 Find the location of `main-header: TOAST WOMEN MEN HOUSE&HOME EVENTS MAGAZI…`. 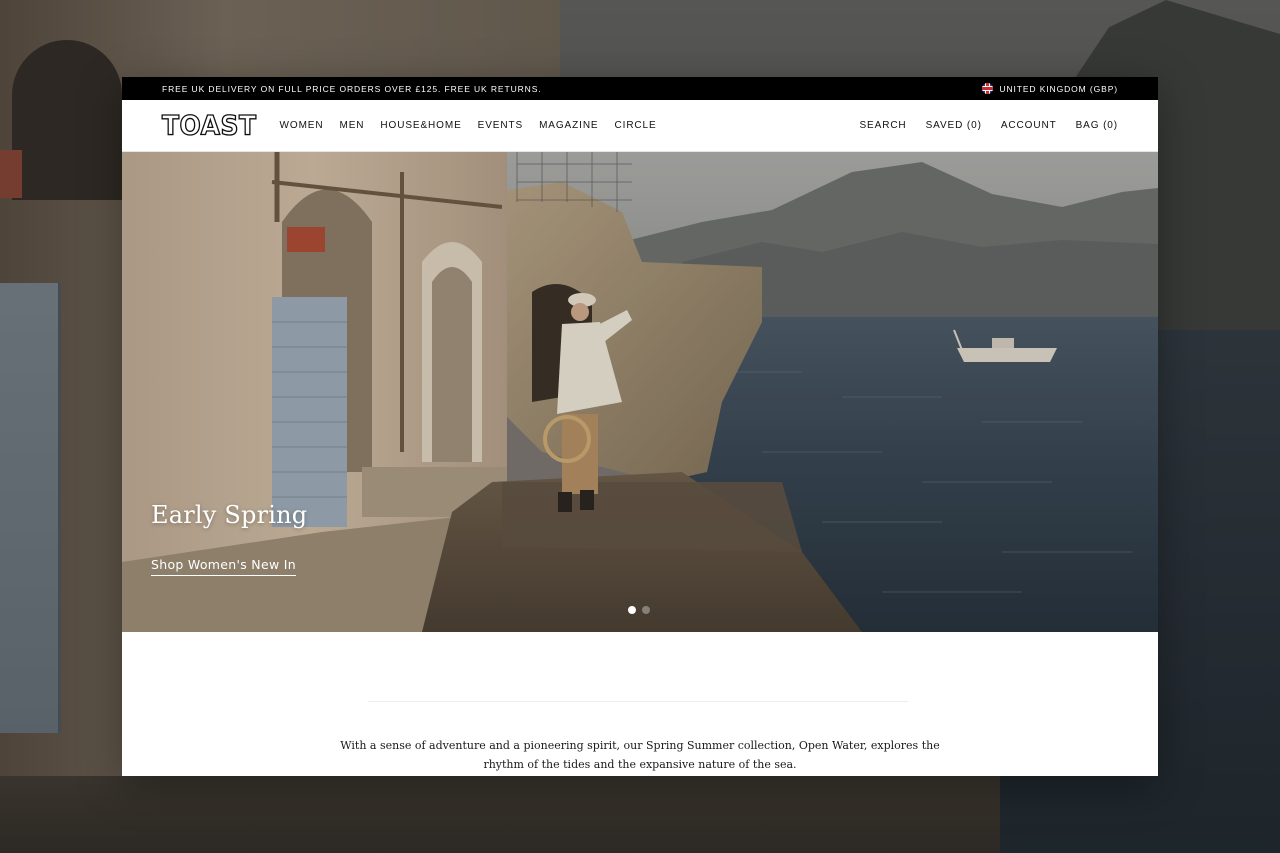

main-header: TOAST WOMEN MEN HOUSE&HOME EVENTS MAGAZI… is located at coordinates (640, 126).